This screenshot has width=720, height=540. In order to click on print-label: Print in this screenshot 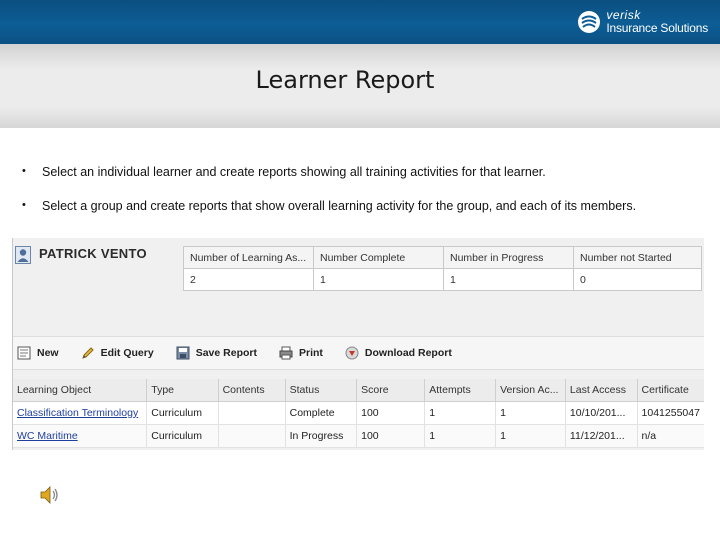, I will do `click(310, 353)`.